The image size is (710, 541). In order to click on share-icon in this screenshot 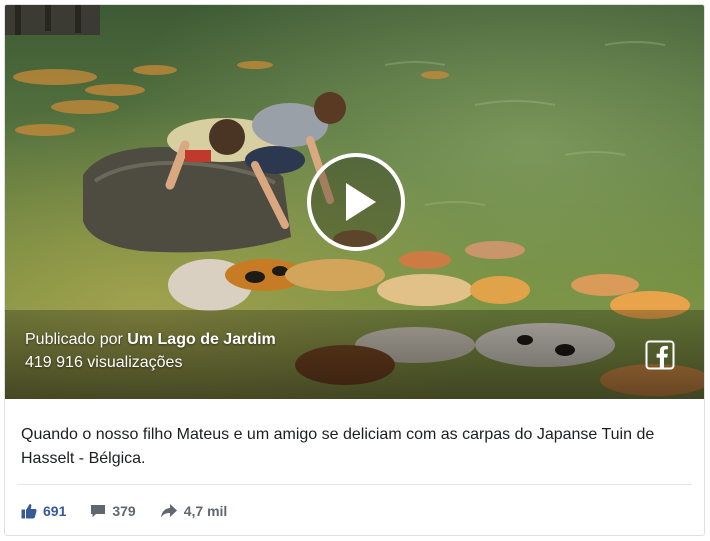, I will do `click(168, 511)`.